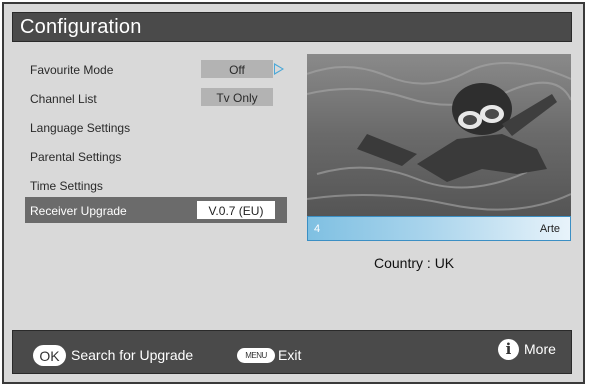 Image resolution: width=591 pixels, height=389 pixels. What do you see at coordinates (549, 229) in the screenshot?
I see `channel-name: Arte` at bounding box center [549, 229].